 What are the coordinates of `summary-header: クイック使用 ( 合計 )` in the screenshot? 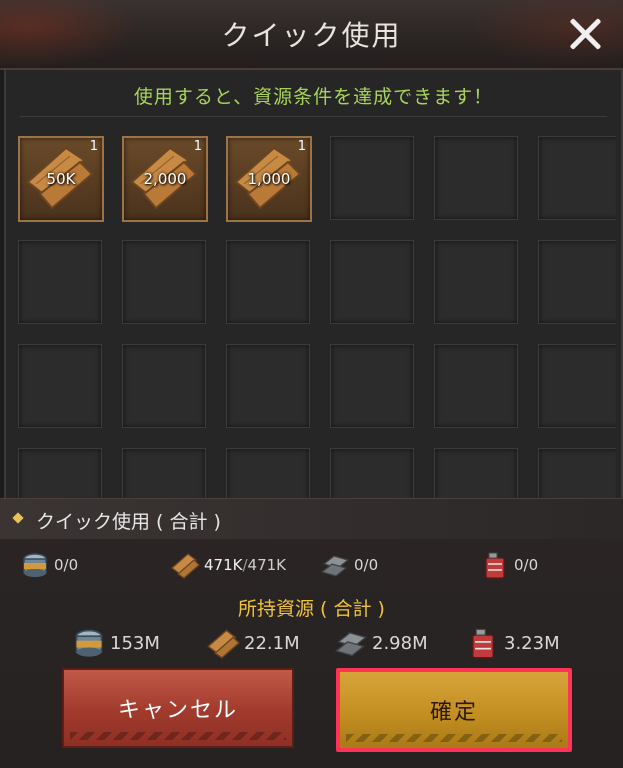 It's located at (311, 518).